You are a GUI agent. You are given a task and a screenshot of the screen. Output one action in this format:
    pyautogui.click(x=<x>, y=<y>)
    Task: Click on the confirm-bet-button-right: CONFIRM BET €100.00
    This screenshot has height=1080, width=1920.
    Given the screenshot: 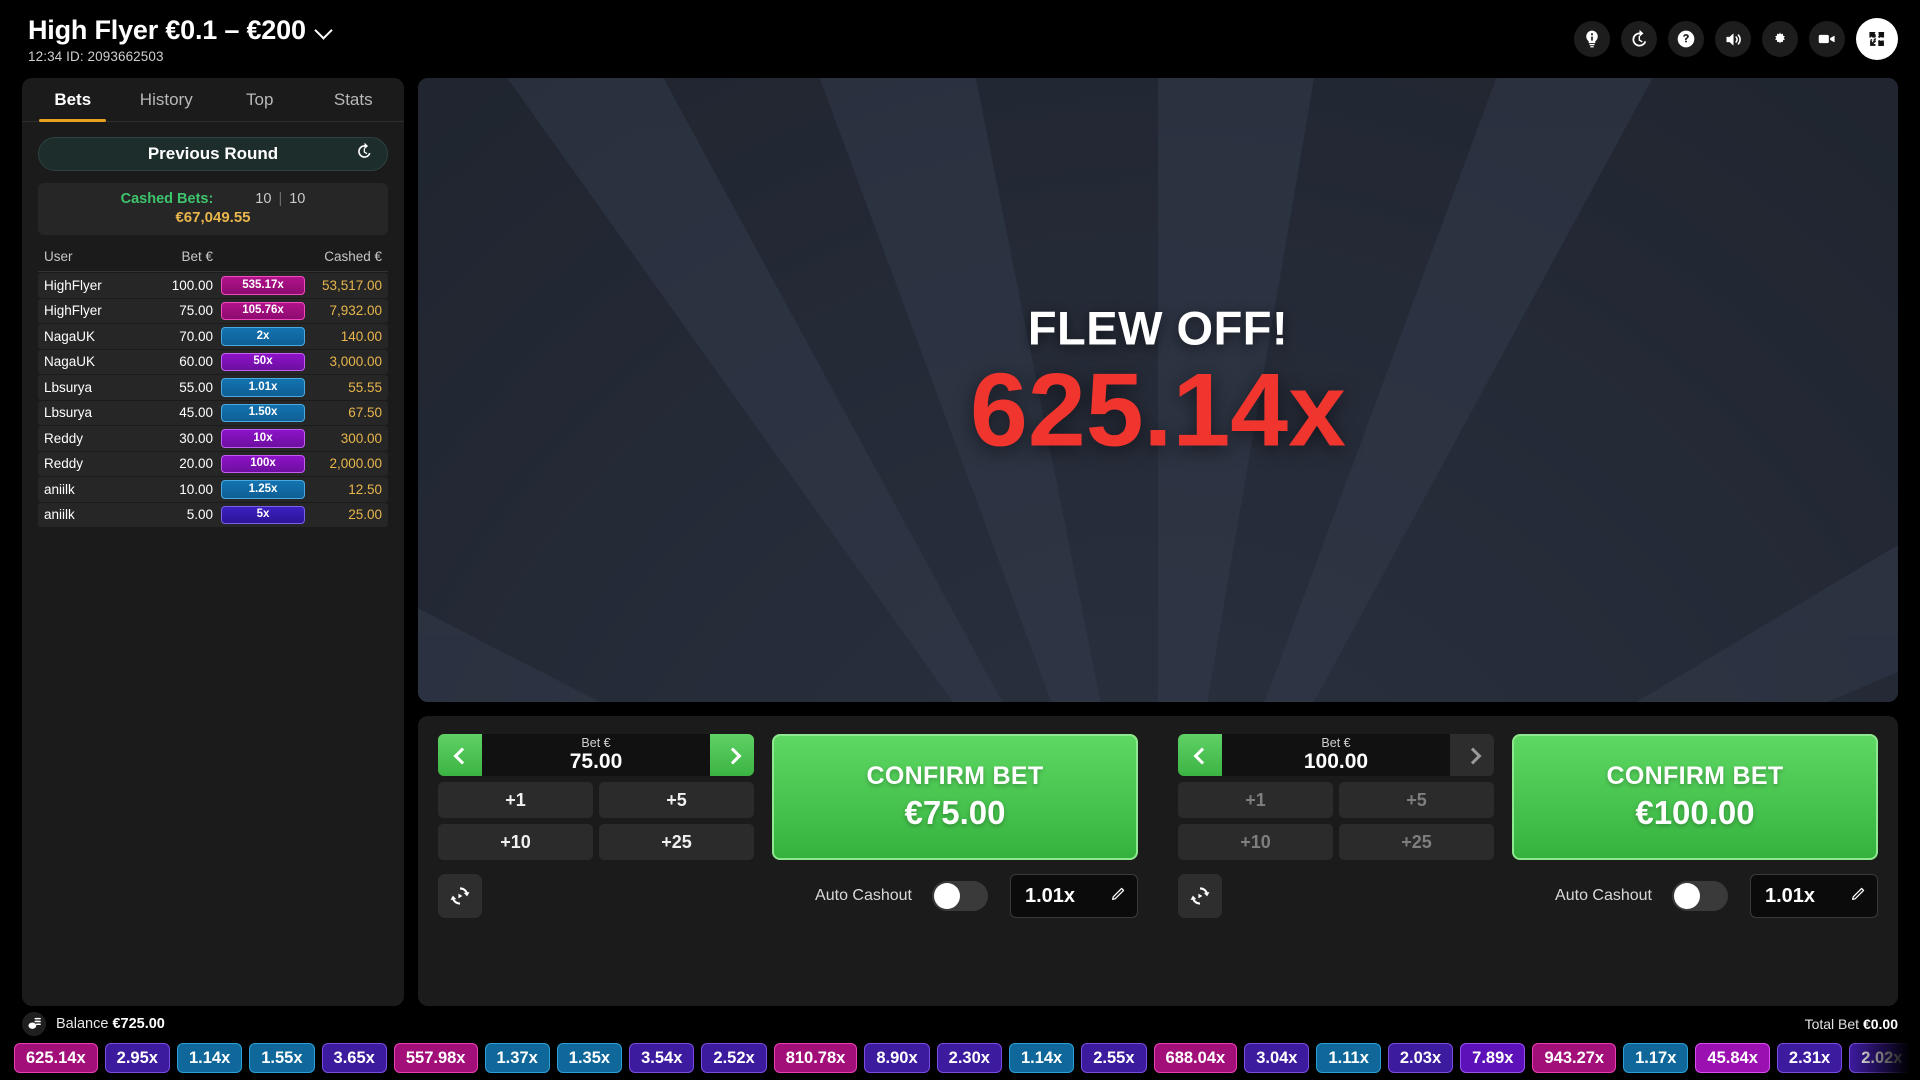 What is the action you would take?
    pyautogui.click(x=1695, y=797)
    